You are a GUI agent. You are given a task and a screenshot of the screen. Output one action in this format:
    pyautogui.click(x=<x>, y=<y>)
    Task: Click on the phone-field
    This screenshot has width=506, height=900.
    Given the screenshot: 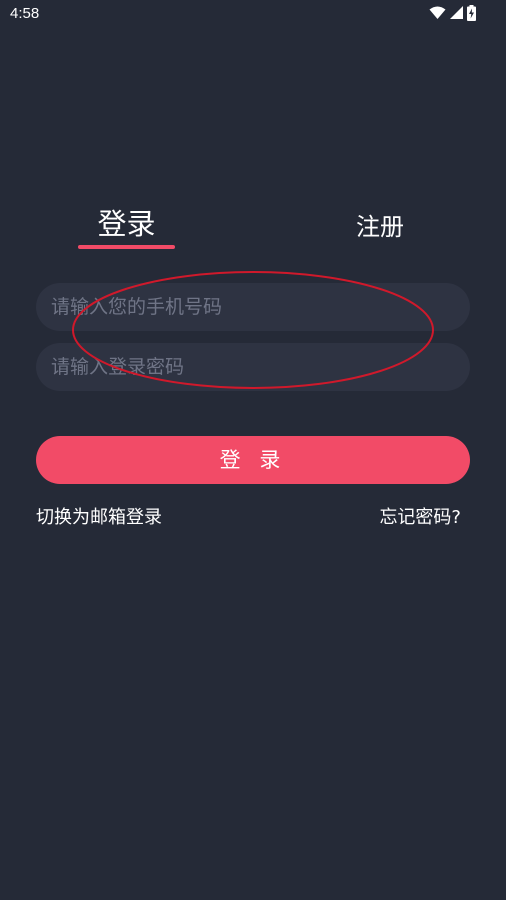 What is the action you would take?
    pyautogui.click(x=253, y=307)
    